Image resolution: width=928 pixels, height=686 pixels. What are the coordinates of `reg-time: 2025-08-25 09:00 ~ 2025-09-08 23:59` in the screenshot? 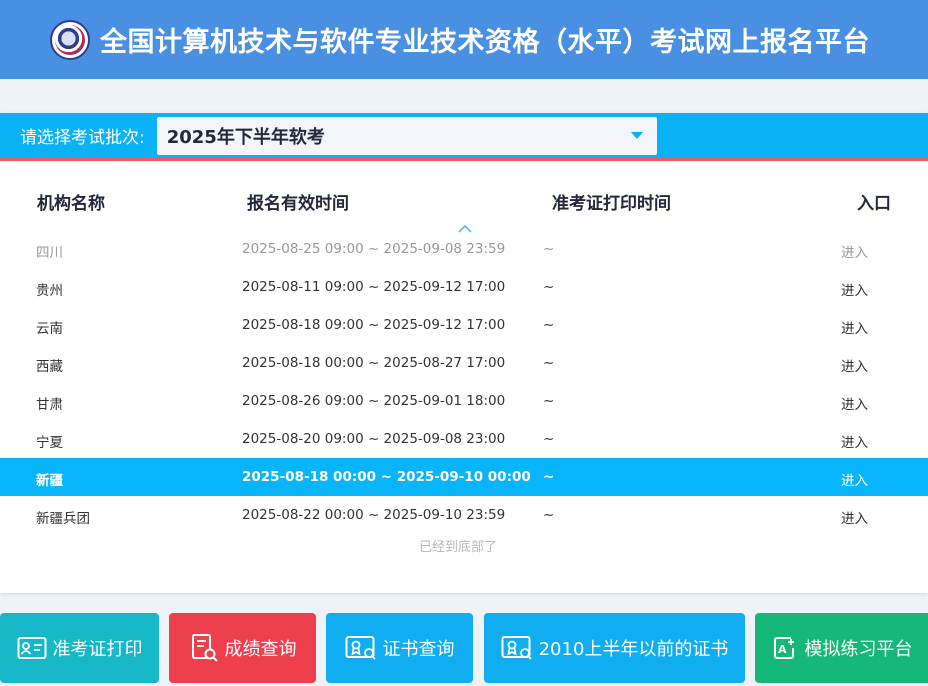 It's located at (374, 249).